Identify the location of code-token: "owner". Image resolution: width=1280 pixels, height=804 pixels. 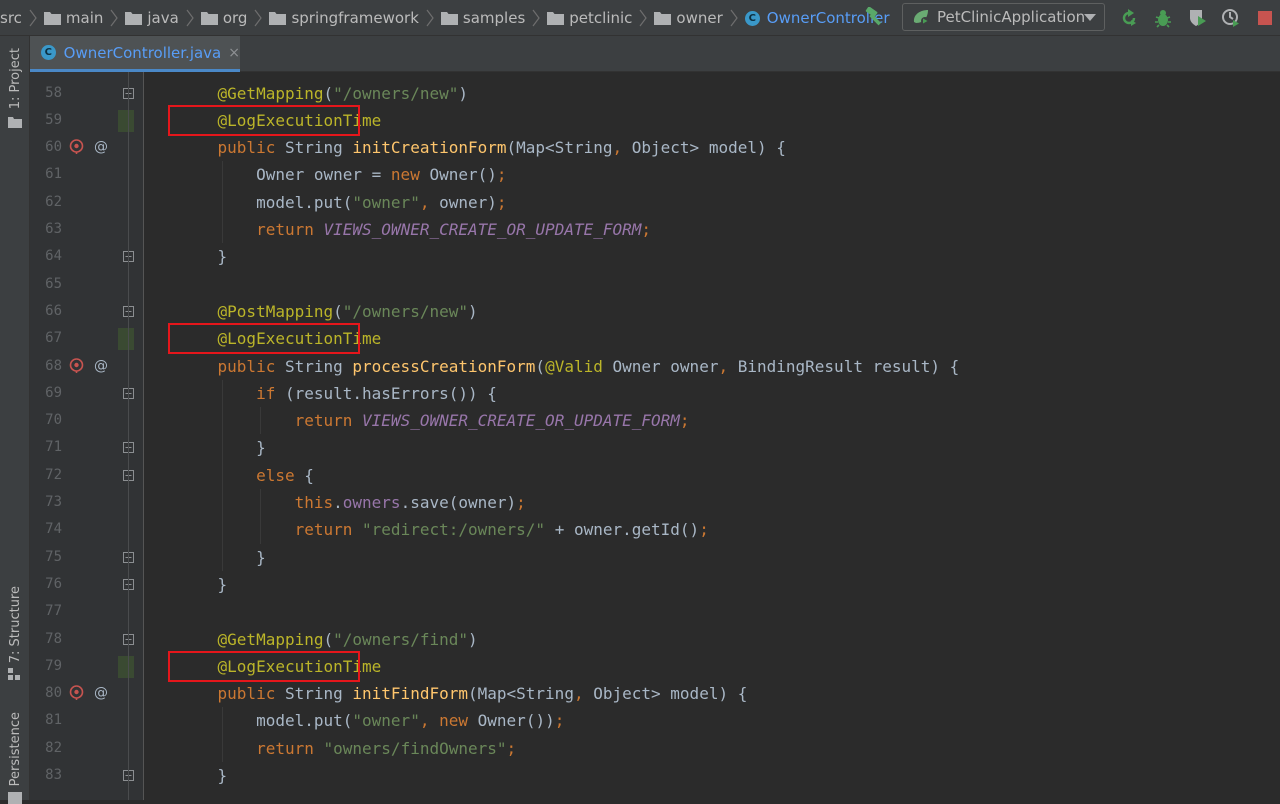
(386, 202).